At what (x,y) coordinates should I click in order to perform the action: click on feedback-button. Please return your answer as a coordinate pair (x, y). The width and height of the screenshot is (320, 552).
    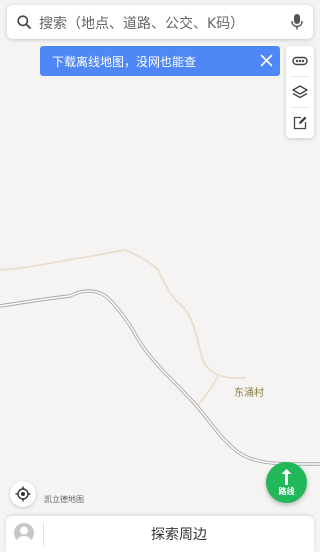
    Looking at the image, I should click on (300, 123).